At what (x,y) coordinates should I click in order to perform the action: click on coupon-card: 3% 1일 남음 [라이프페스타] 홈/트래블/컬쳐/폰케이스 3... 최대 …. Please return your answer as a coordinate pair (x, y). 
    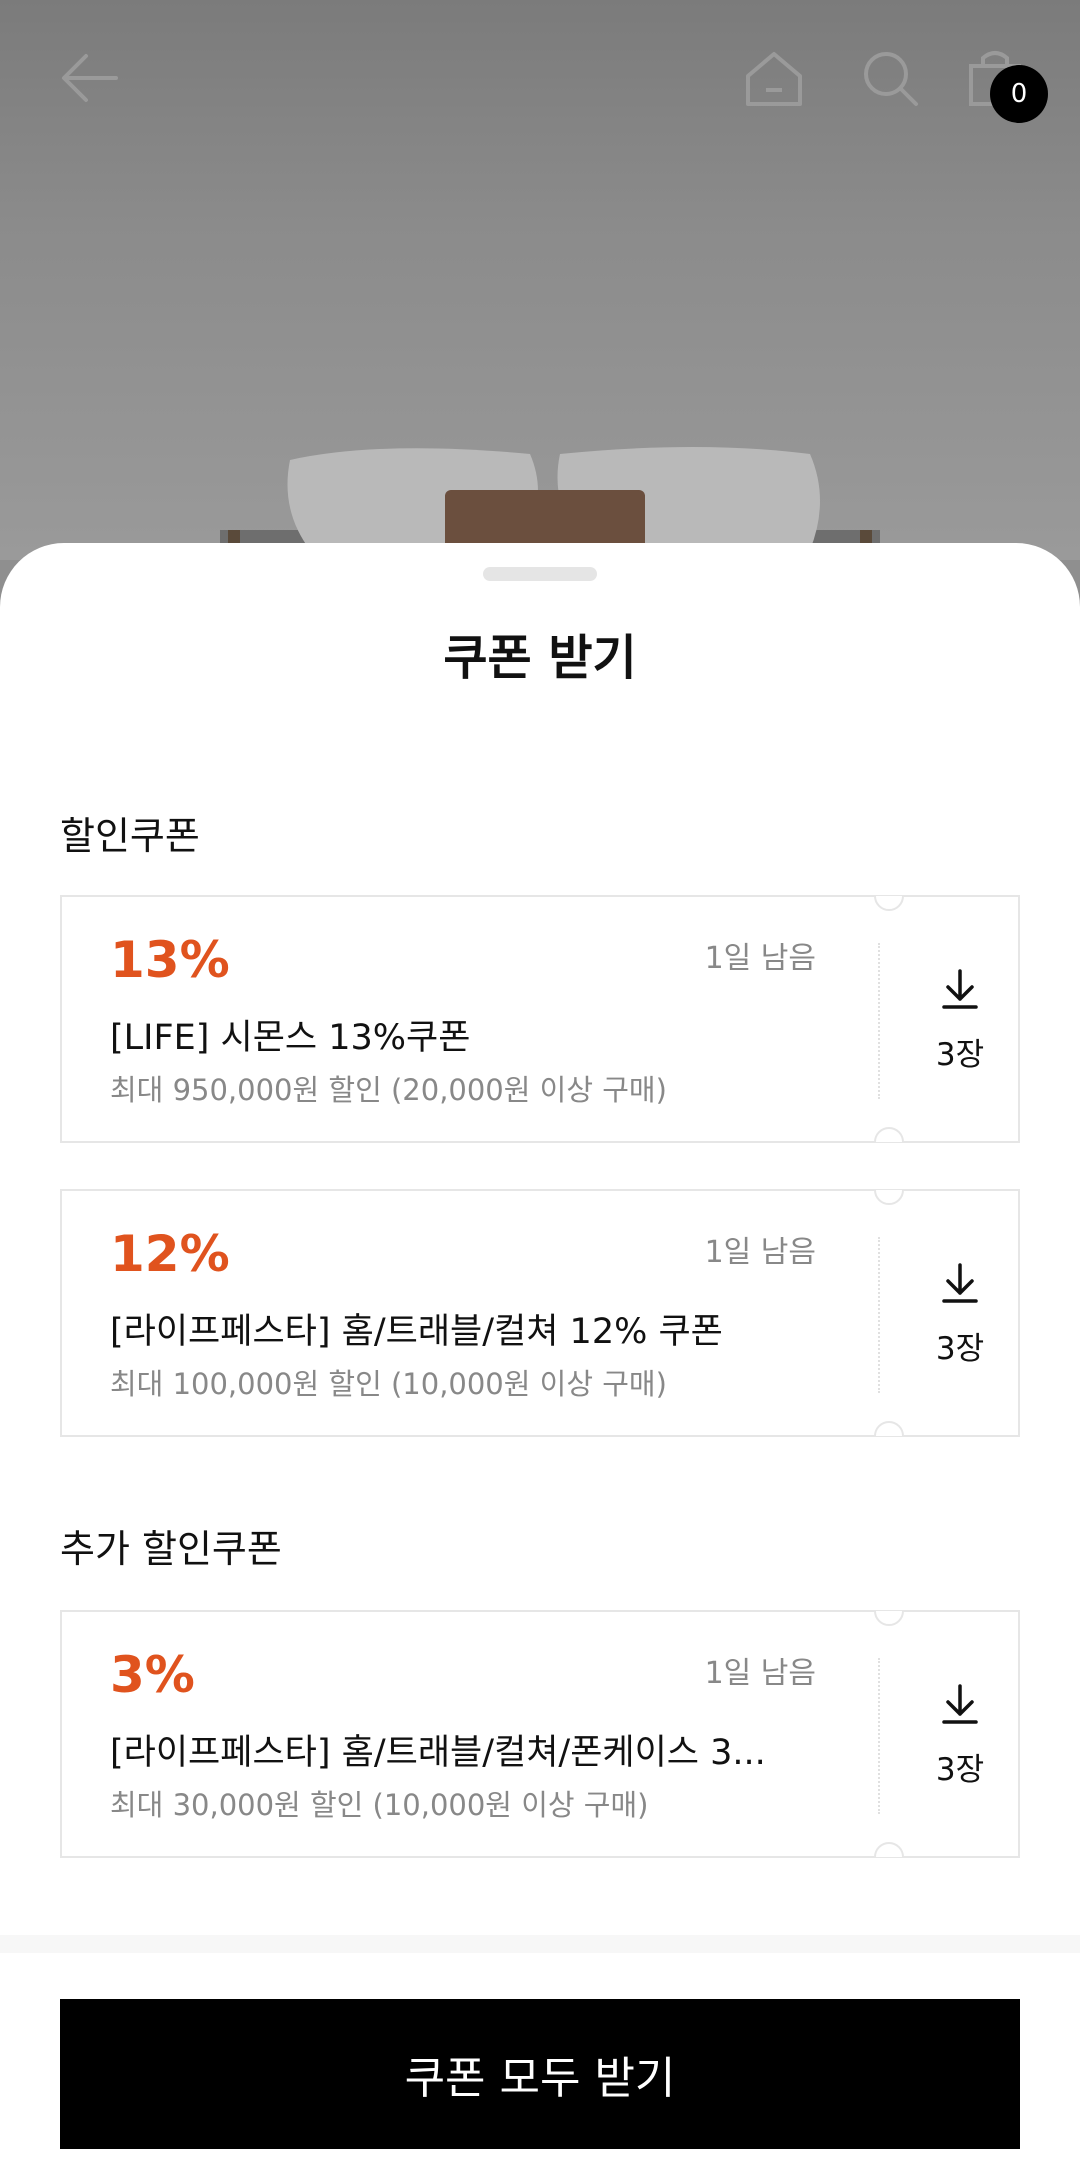
    Looking at the image, I should click on (540, 1734).